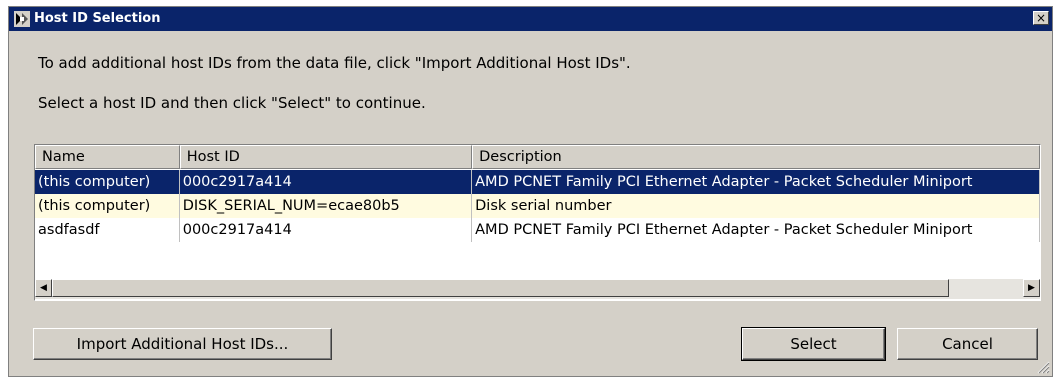 The image size is (1061, 385). Describe the element at coordinates (326, 157) in the screenshot. I see `column-header-host-id: Host ID` at that location.